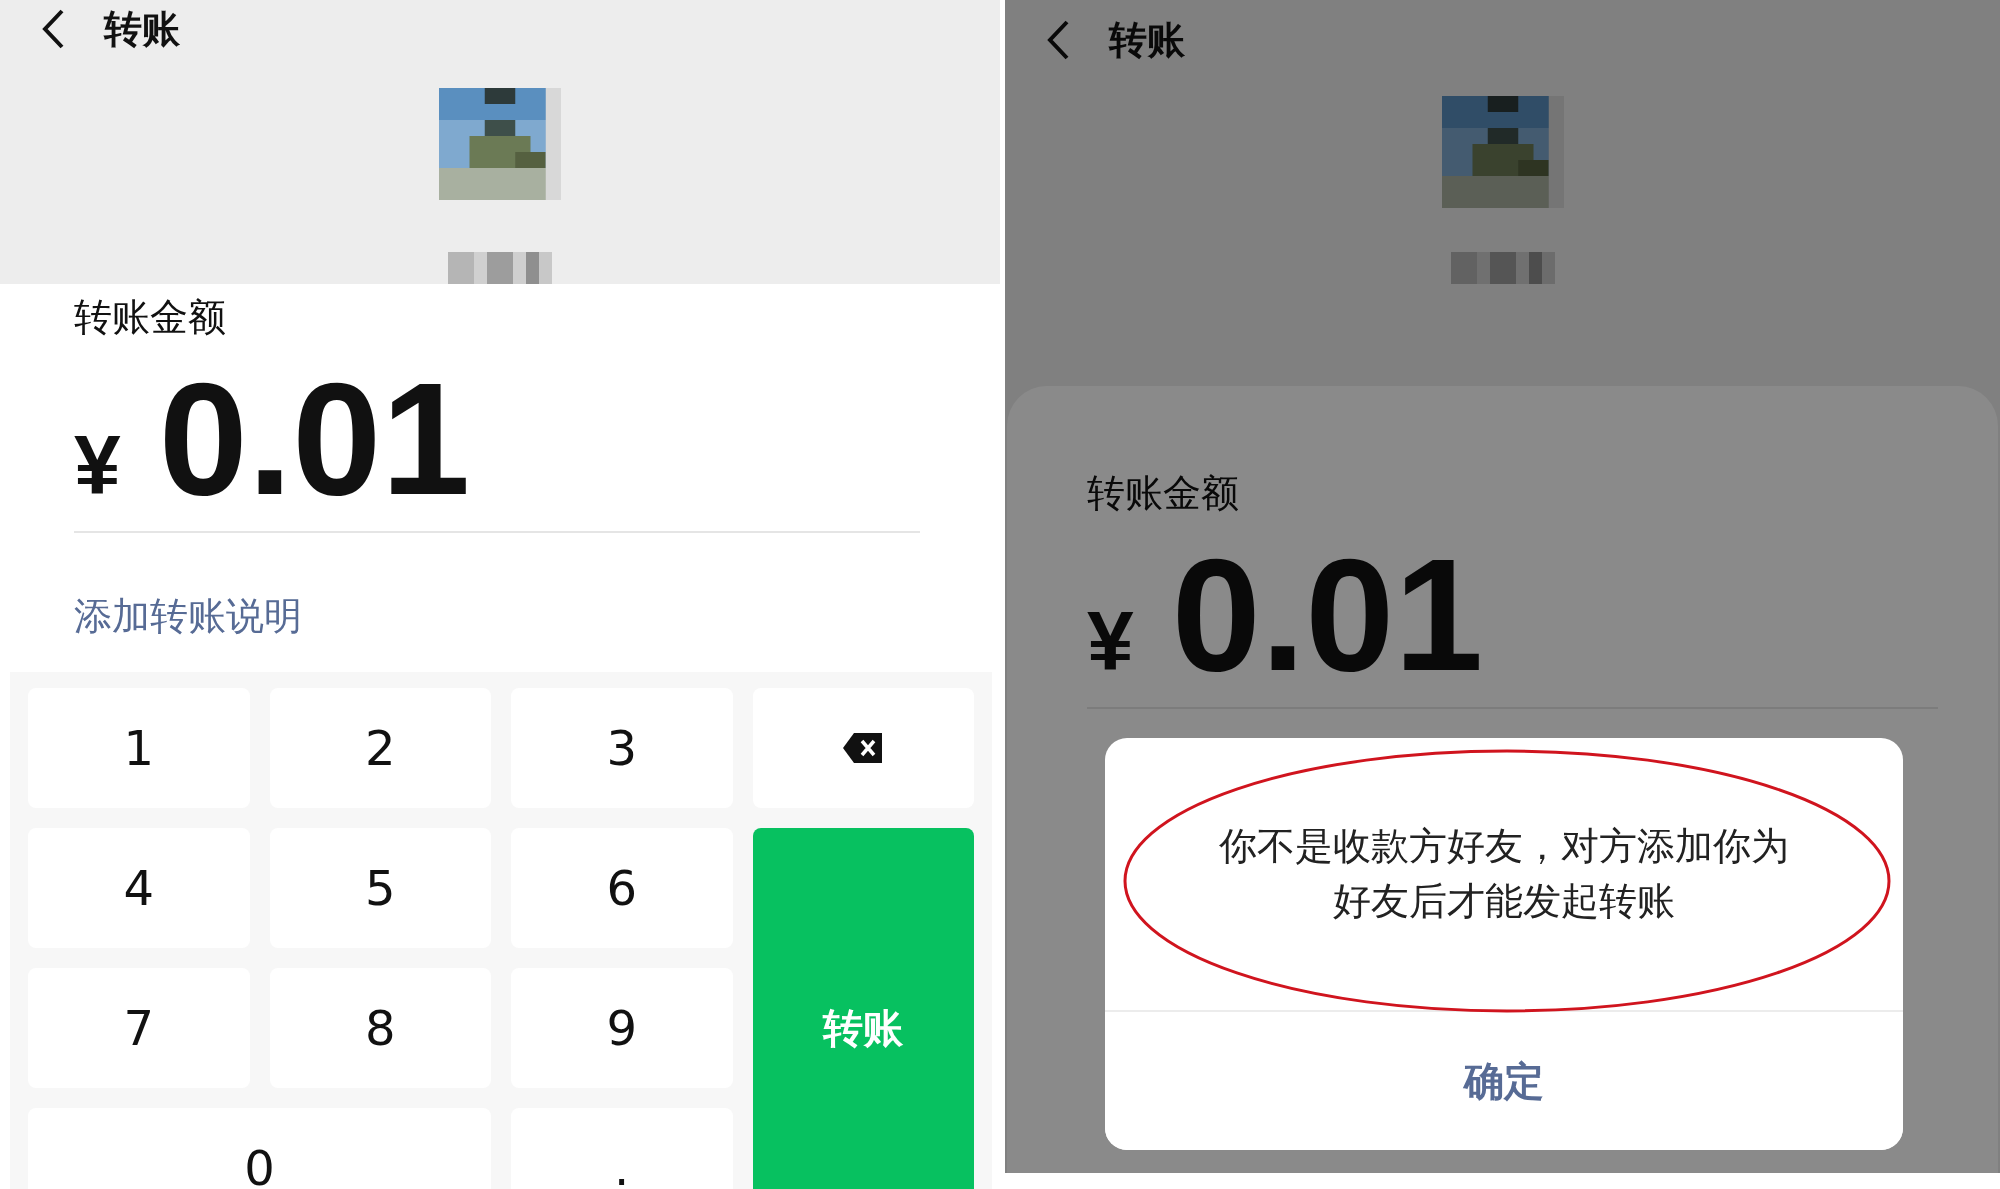  What do you see at coordinates (380, 748) in the screenshot?
I see `keypad-key: 2` at bounding box center [380, 748].